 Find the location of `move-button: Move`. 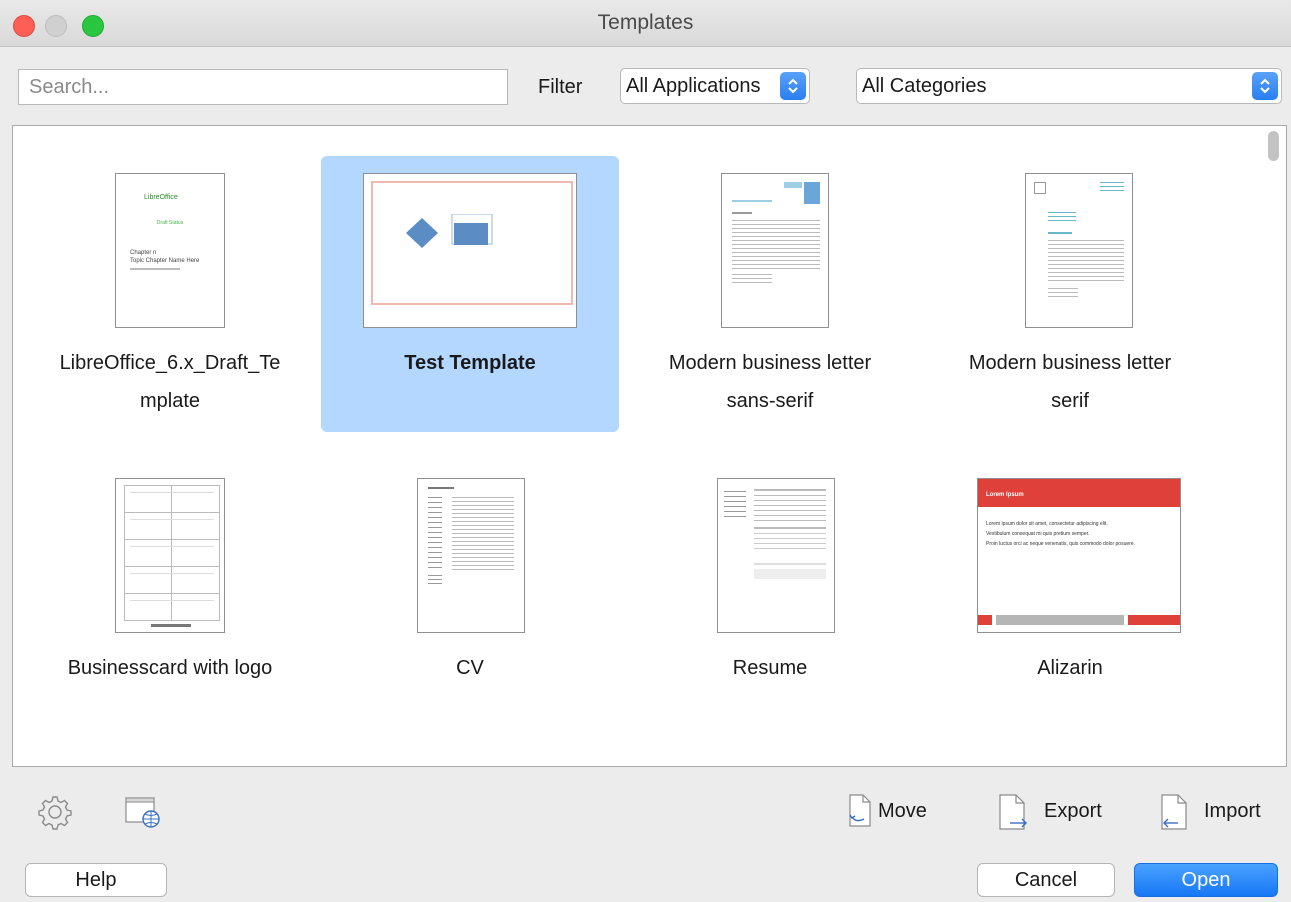

move-button: Move is located at coordinates (896, 813).